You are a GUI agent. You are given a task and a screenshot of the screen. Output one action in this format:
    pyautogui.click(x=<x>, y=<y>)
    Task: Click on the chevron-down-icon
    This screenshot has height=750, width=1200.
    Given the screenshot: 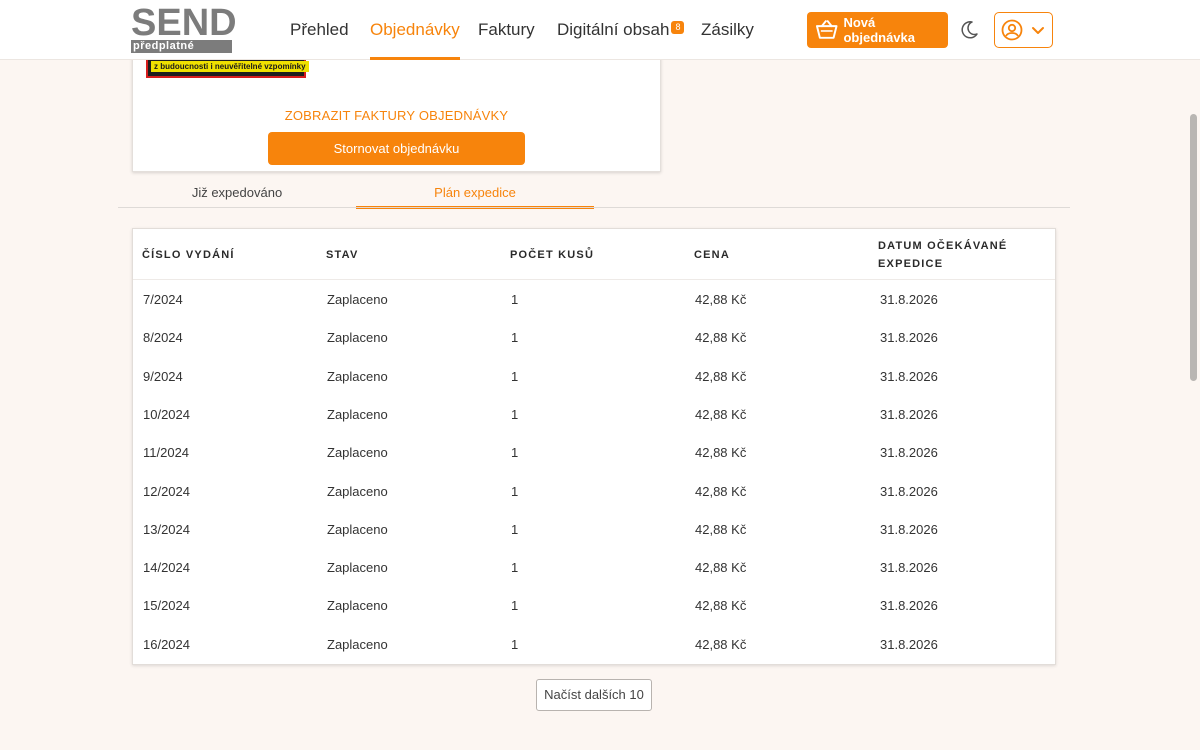 What is the action you would take?
    pyautogui.click(x=1038, y=30)
    